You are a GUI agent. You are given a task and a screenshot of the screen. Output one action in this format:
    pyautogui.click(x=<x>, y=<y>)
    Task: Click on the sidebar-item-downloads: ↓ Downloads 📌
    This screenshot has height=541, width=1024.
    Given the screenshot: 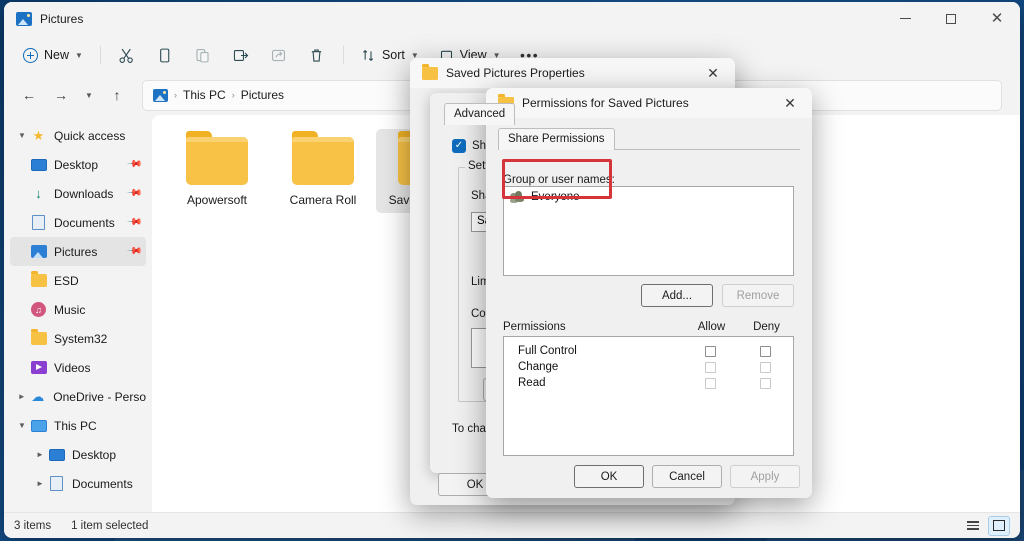 What is the action you would take?
    pyautogui.click(x=78, y=193)
    